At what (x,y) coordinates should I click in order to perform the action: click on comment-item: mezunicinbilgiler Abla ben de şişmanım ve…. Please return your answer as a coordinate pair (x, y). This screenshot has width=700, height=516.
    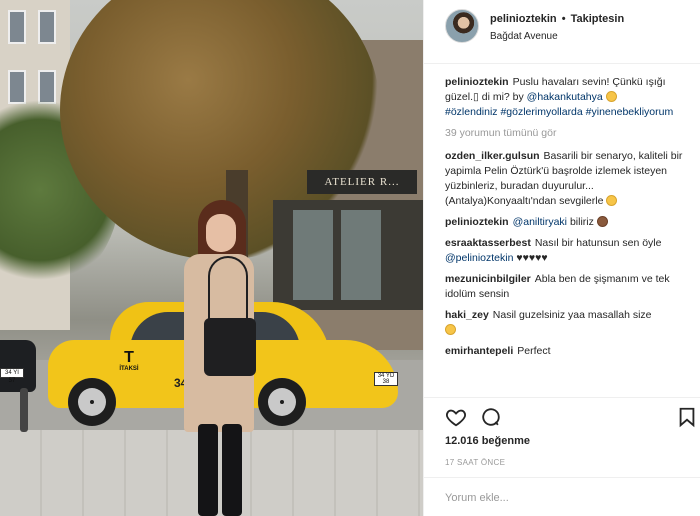
    Looking at the image, I should click on (567, 287).